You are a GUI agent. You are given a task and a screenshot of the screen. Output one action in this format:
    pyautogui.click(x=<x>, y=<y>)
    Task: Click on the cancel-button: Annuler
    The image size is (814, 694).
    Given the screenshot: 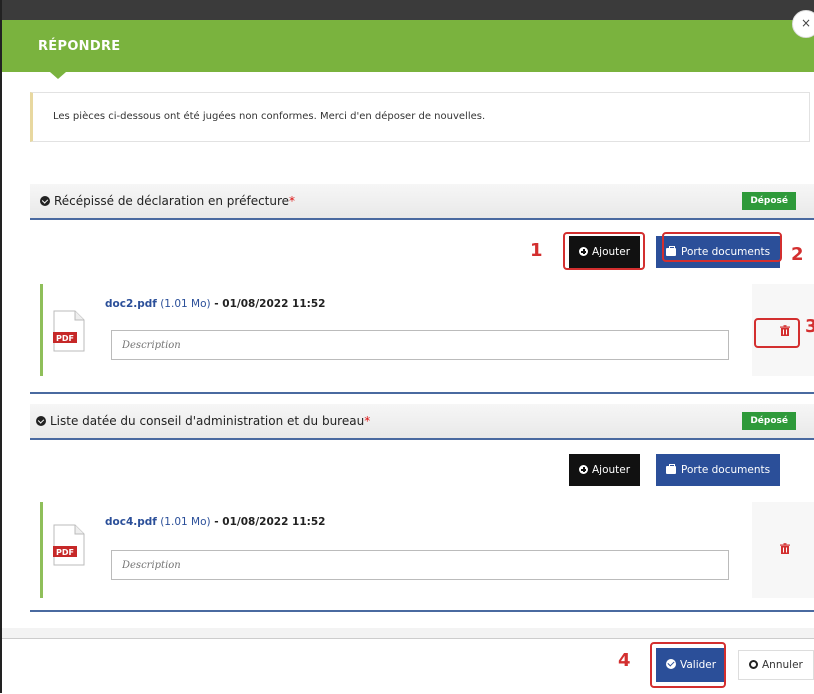 What is the action you would take?
    pyautogui.click(x=776, y=665)
    